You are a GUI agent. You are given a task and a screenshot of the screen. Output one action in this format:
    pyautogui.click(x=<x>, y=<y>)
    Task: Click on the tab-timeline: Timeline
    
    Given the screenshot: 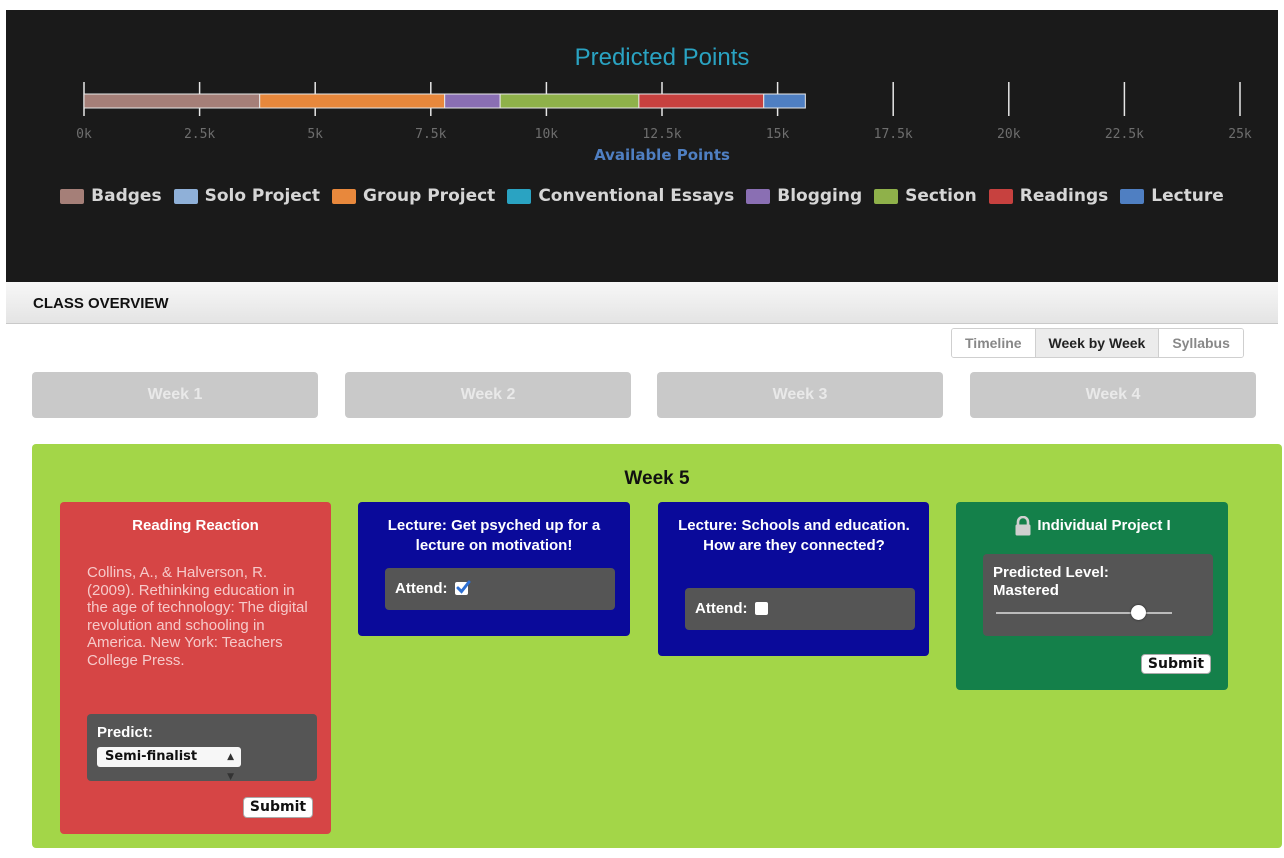 What is the action you would take?
    pyautogui.click(x=994, y=343)
    